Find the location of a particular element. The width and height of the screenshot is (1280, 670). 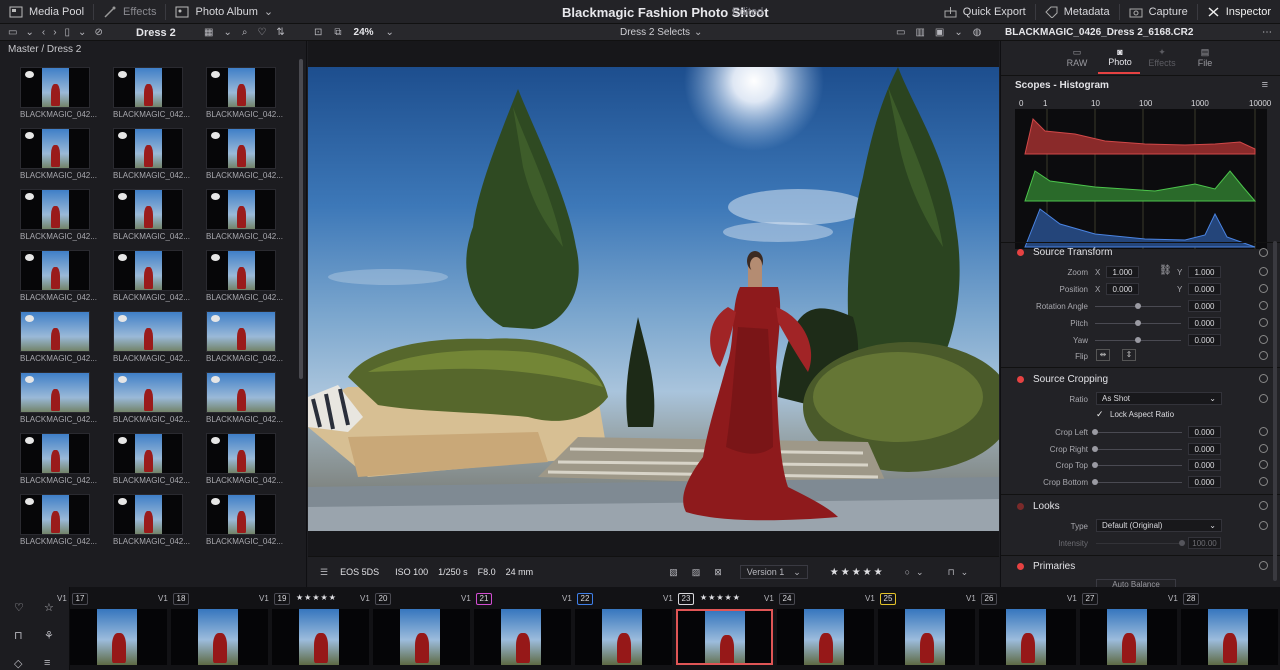

scrollbar is located at coordinates (301, 219).